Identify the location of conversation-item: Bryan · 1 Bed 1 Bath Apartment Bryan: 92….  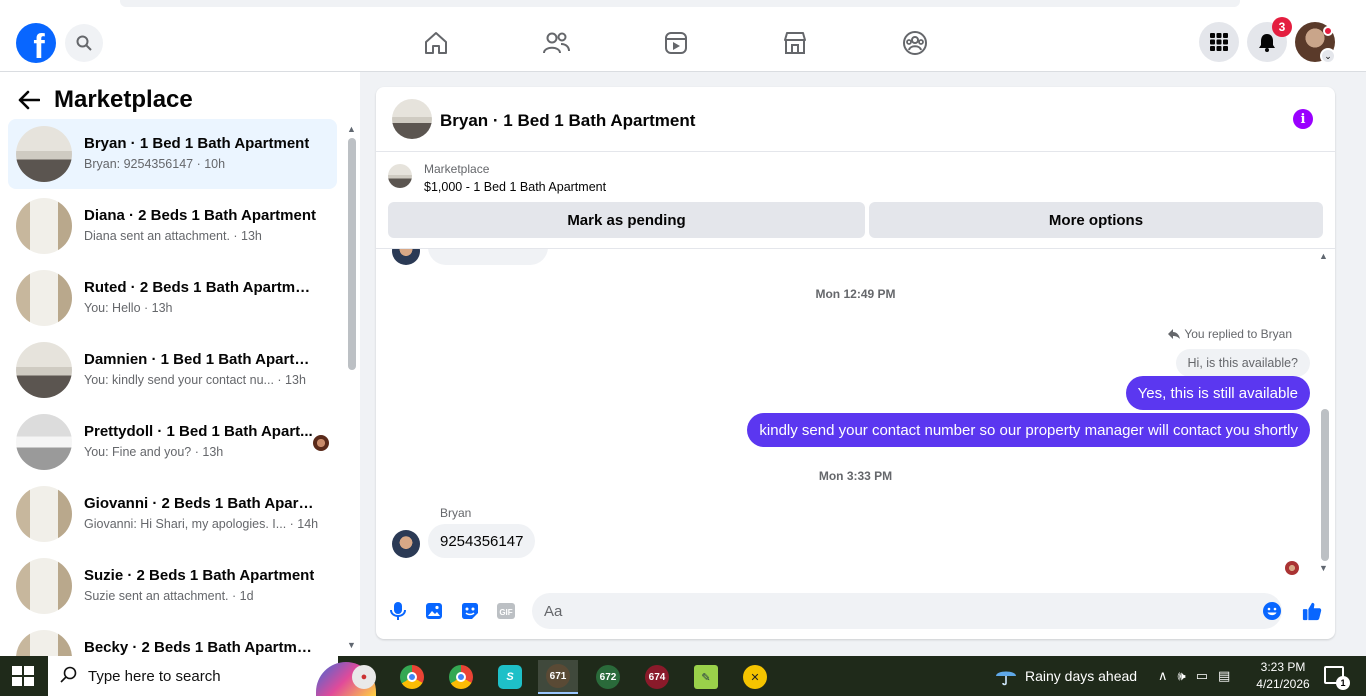
(172, 154).